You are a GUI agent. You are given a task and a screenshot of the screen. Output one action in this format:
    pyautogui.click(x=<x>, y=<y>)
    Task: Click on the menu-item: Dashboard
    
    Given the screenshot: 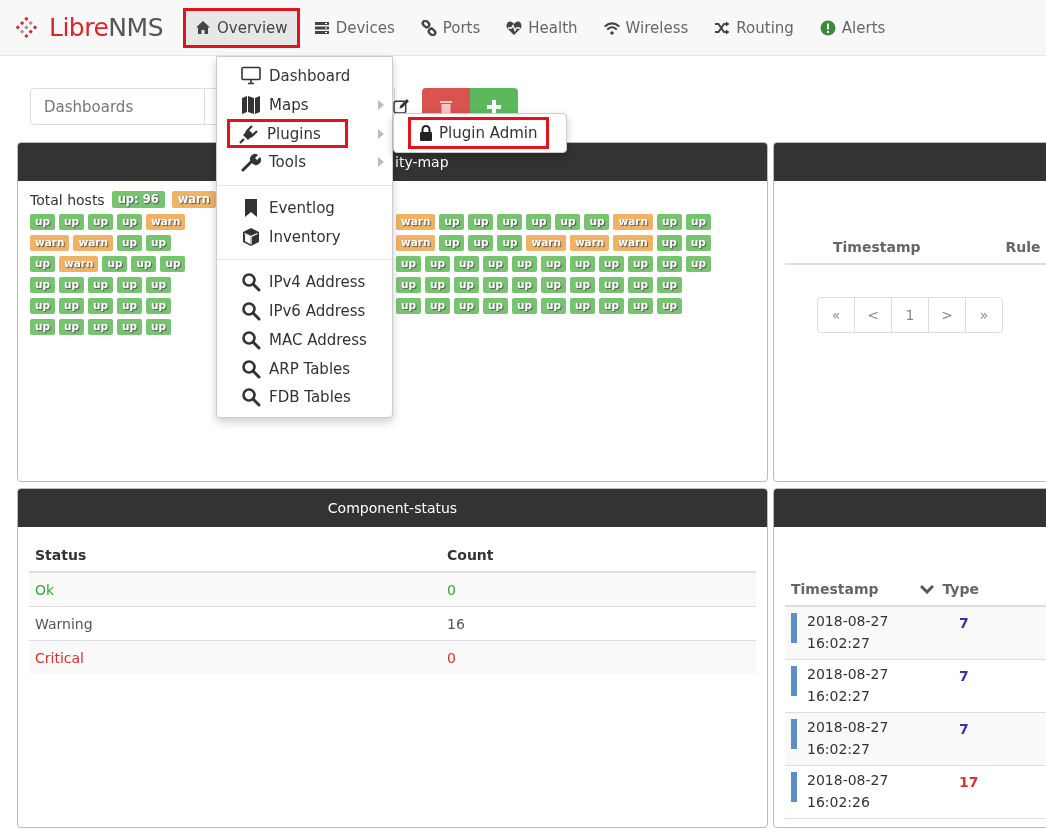 What is the action you would take?
    pyautogui.click(x=304, y=76)
    